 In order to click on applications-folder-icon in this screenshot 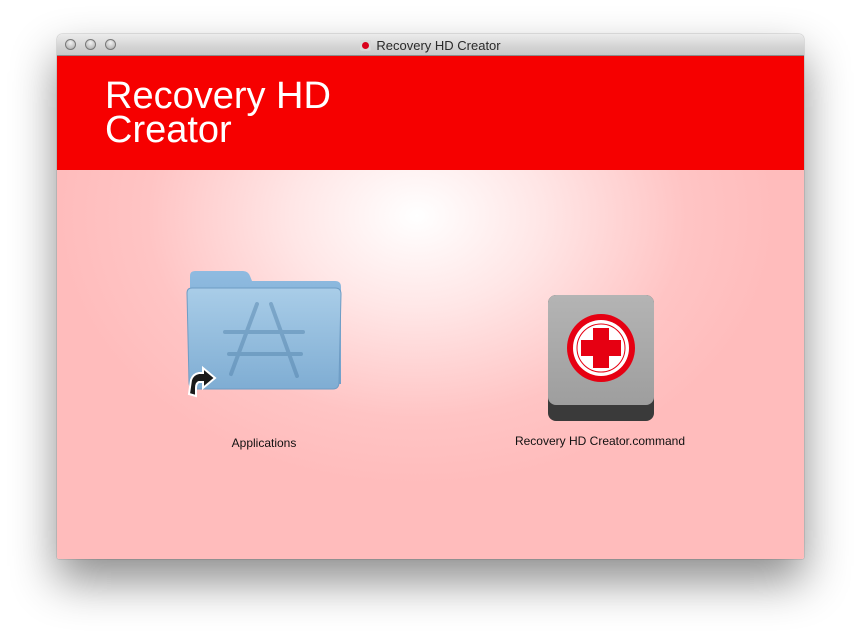, I will do `click(265, 334)`.